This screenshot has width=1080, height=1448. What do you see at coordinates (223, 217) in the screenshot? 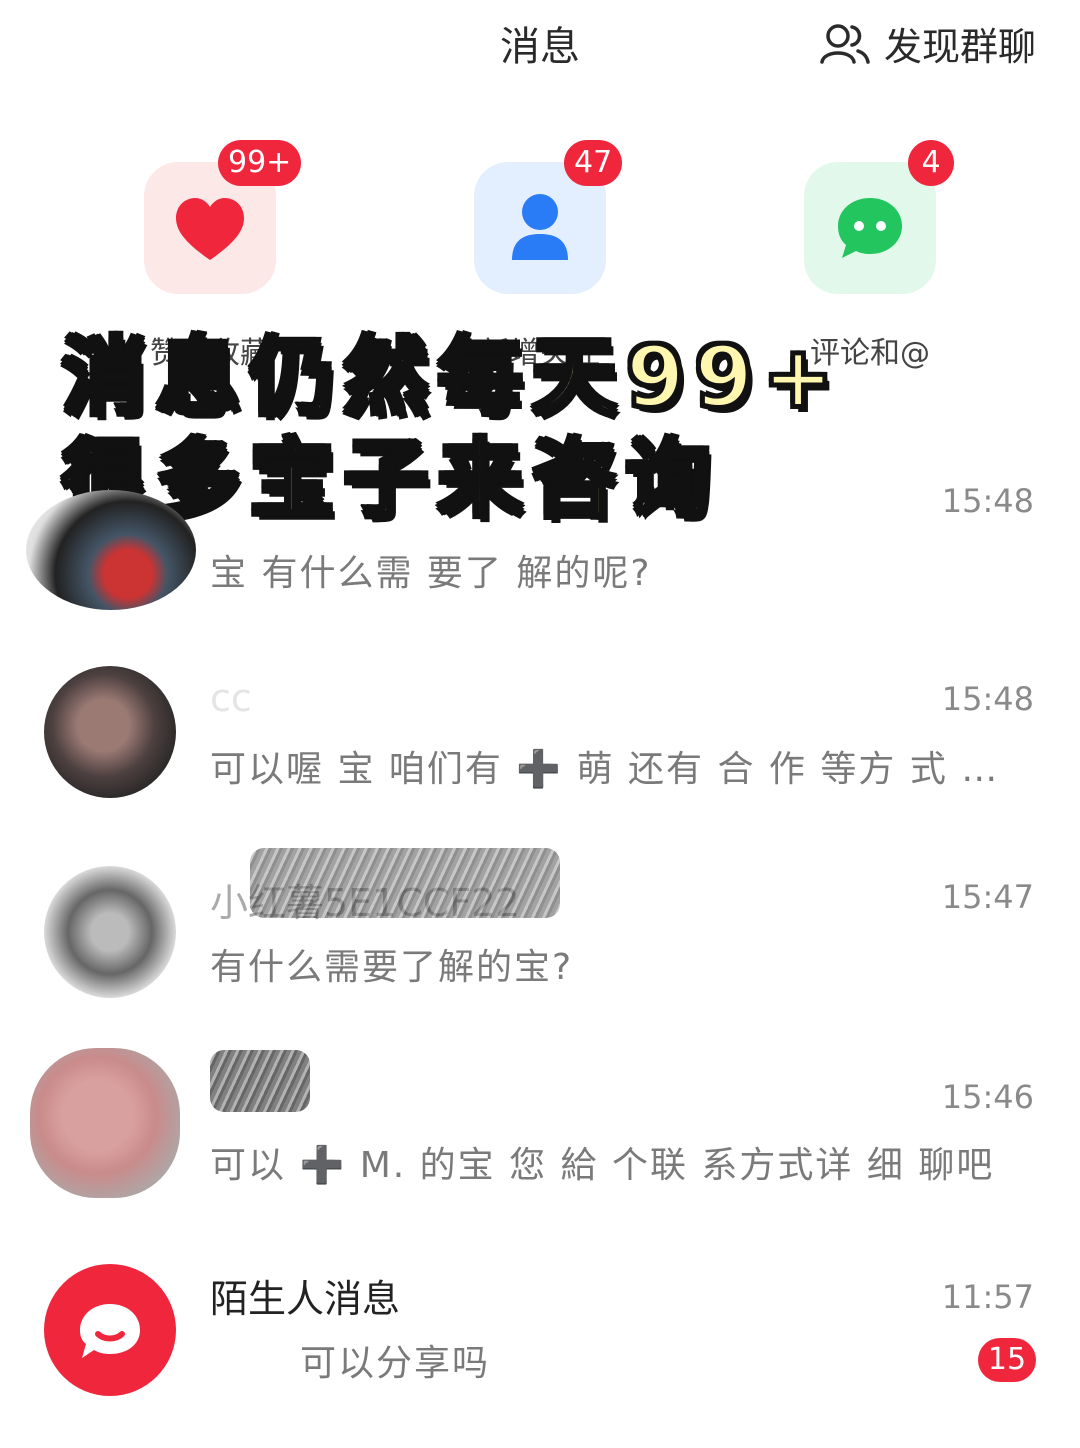
I see `likes-and-collections-button: 99+` at bounding box center [223, 217].